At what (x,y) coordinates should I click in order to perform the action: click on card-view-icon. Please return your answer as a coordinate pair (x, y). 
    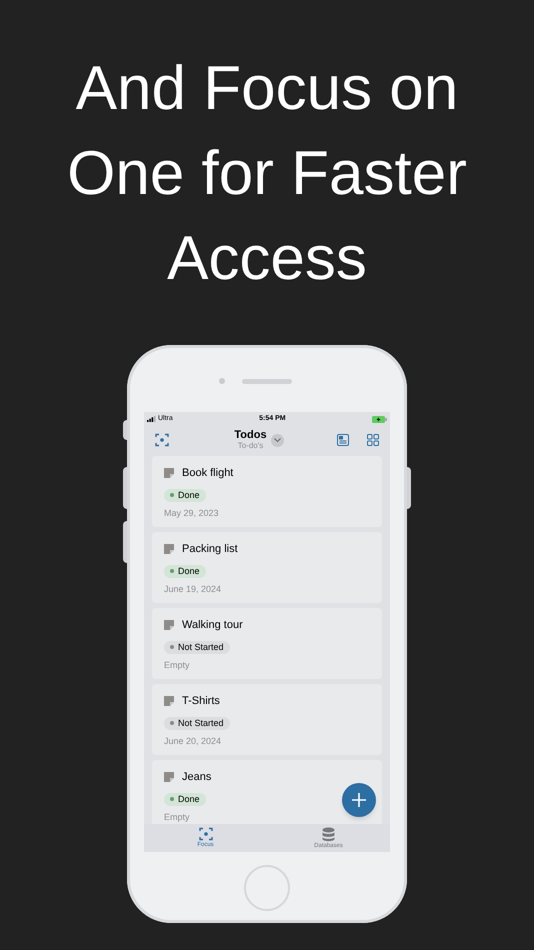
    Looking at the image, I should click on (343, 440).